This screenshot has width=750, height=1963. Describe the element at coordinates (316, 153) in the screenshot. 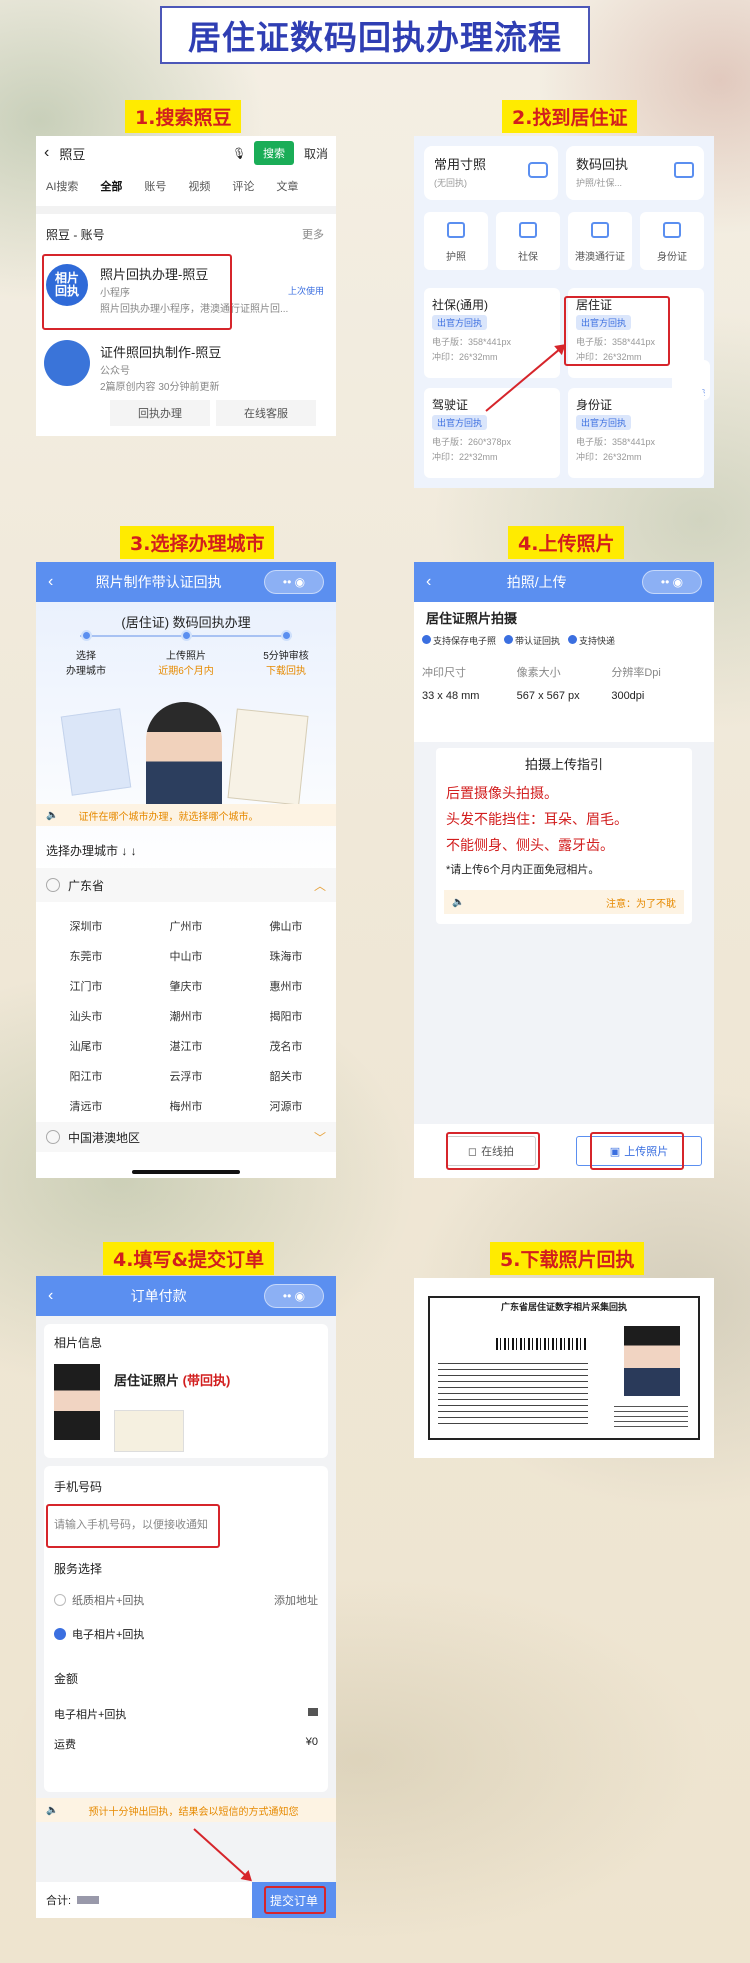

I see `cancel-button: 取消` at that location.